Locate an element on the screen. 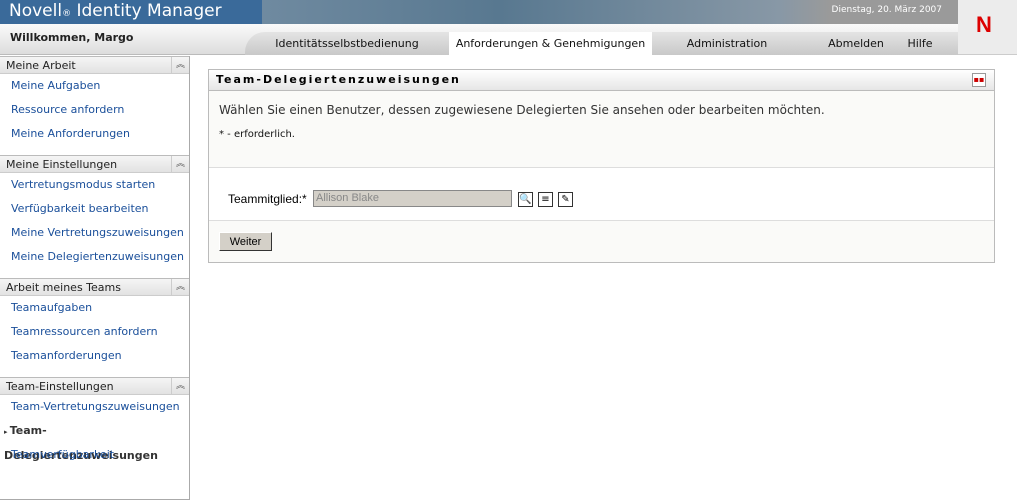 Image resolution: width=1017 pixels, height=500 pixels. continue-button: Weiter is located at coordinates (245, 241).